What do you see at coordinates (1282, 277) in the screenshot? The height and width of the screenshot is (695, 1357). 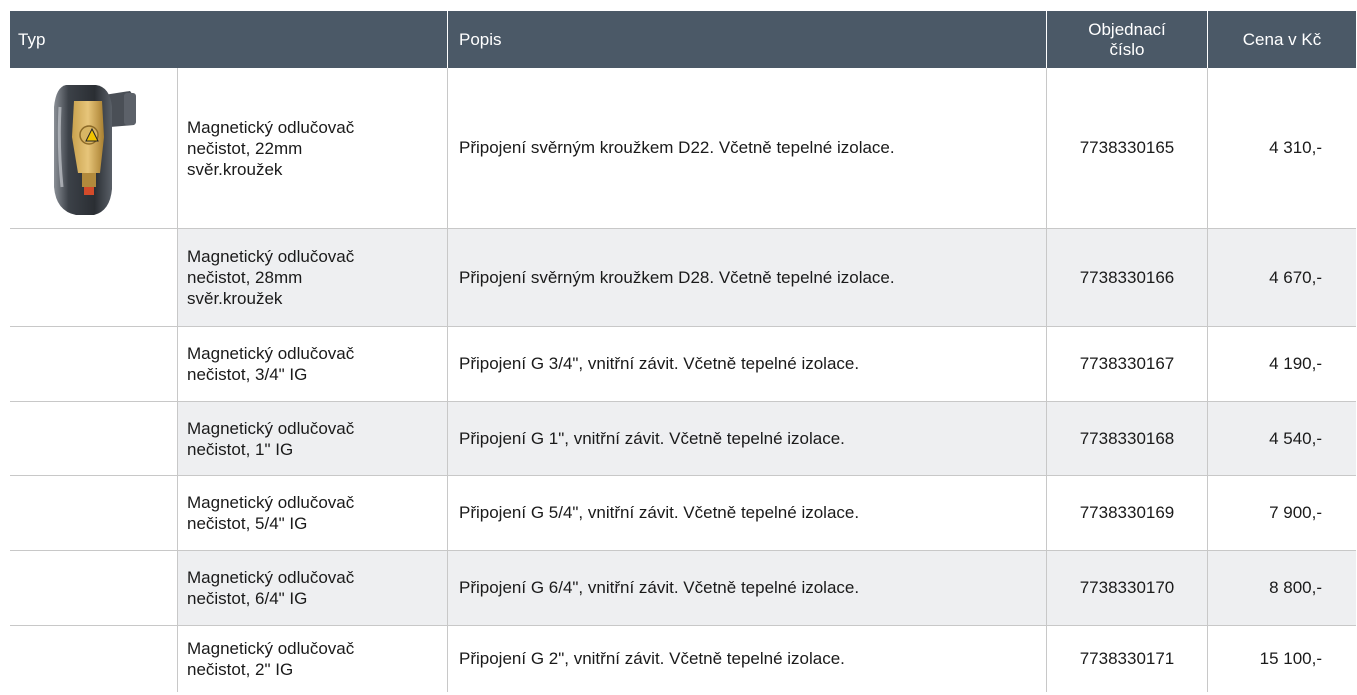 I see `price: 4 670,-` at bounding box center [1282, 277].